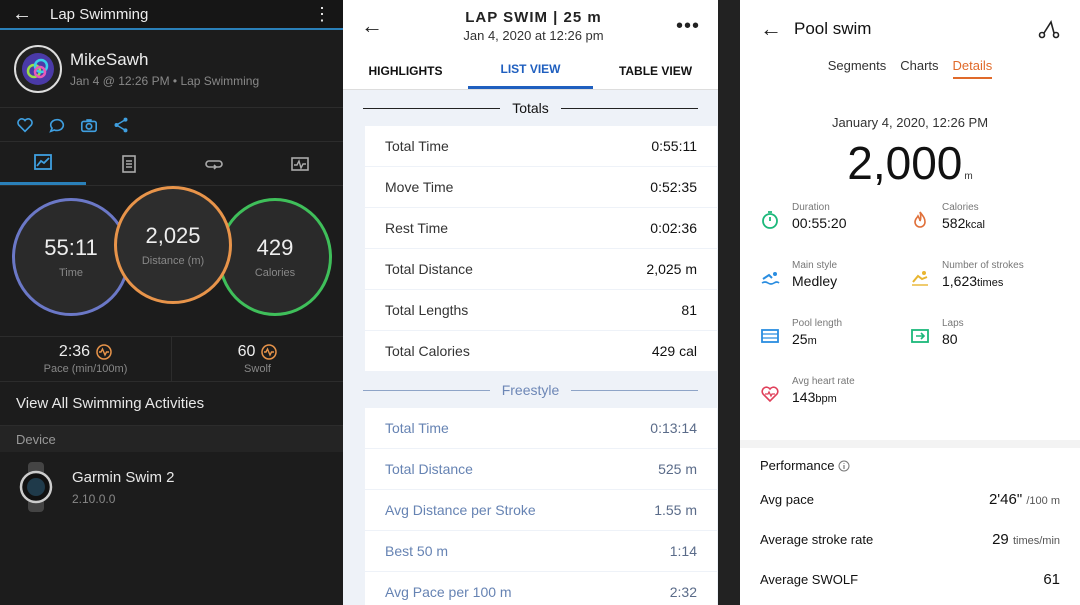 Image resolution: width=1080 pixels, height=605 pixels. I want to click on stopwatch-icon, so click(770, 220).